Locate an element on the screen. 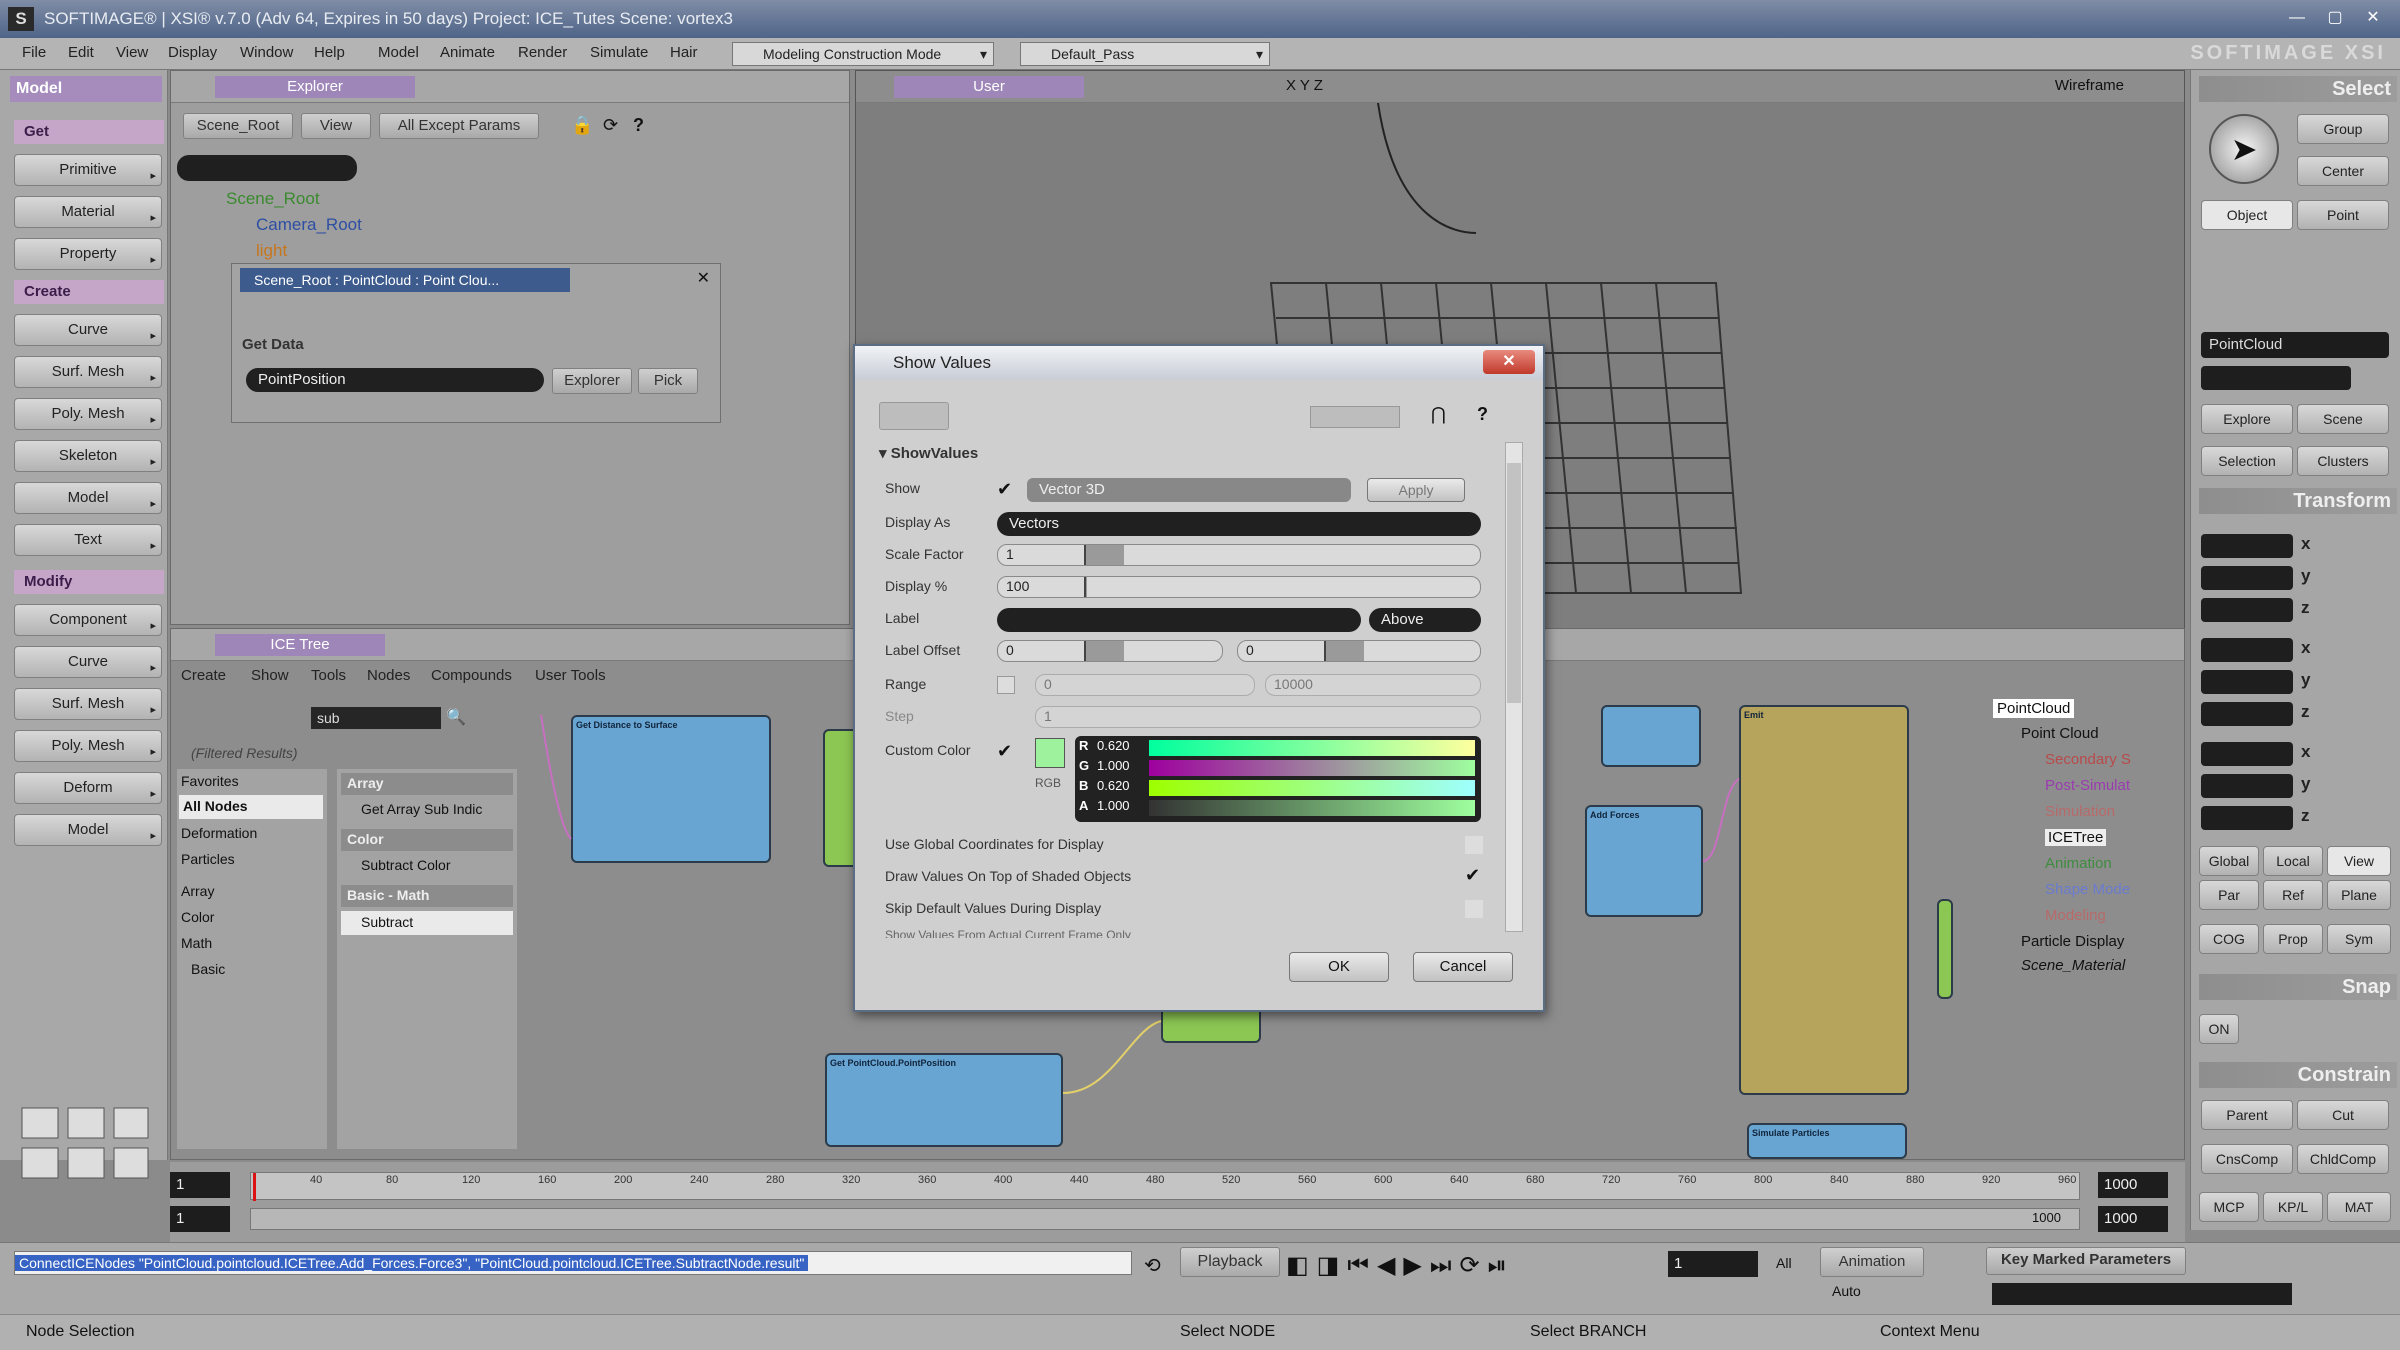  getdata-pick-button: Pick is located at coordinates (668, 381).